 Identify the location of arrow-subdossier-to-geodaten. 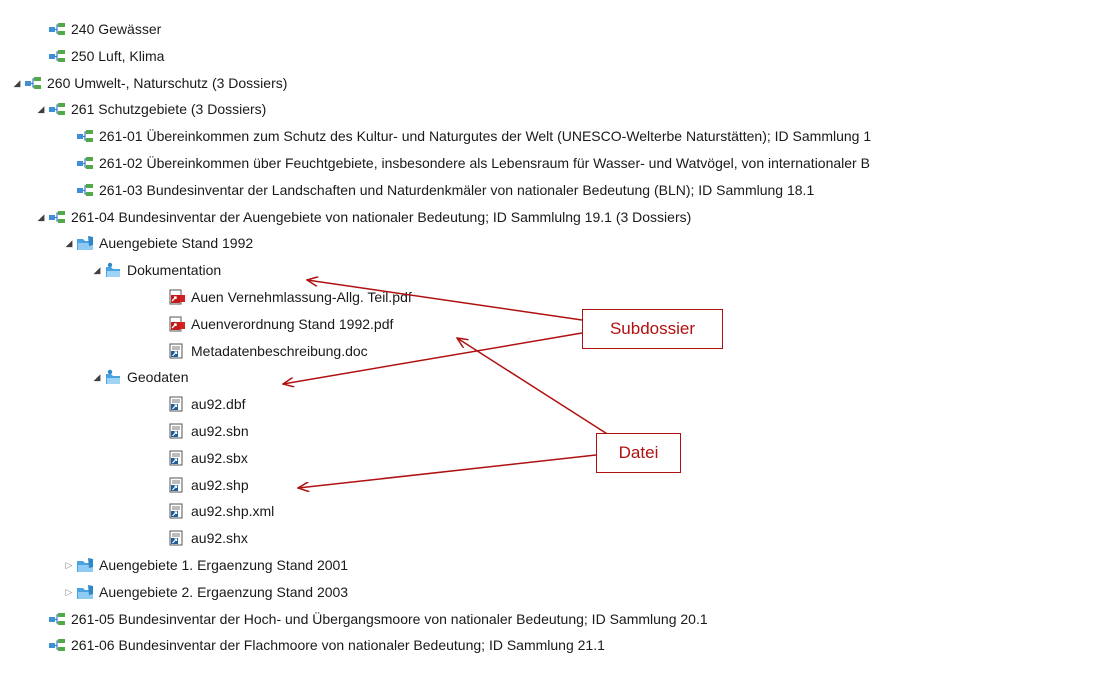
(433, 358).